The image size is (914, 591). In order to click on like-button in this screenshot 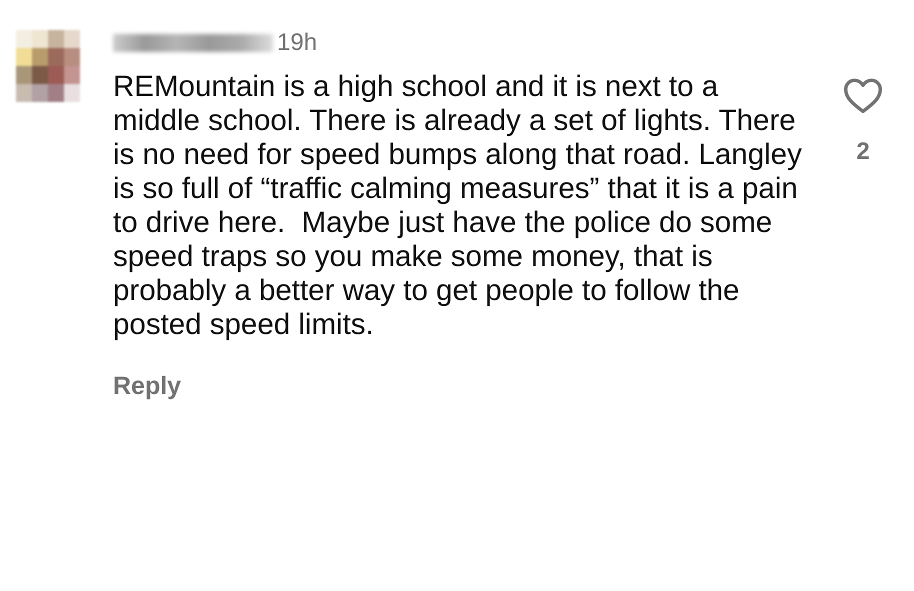, I will do `click(863, 95)`.